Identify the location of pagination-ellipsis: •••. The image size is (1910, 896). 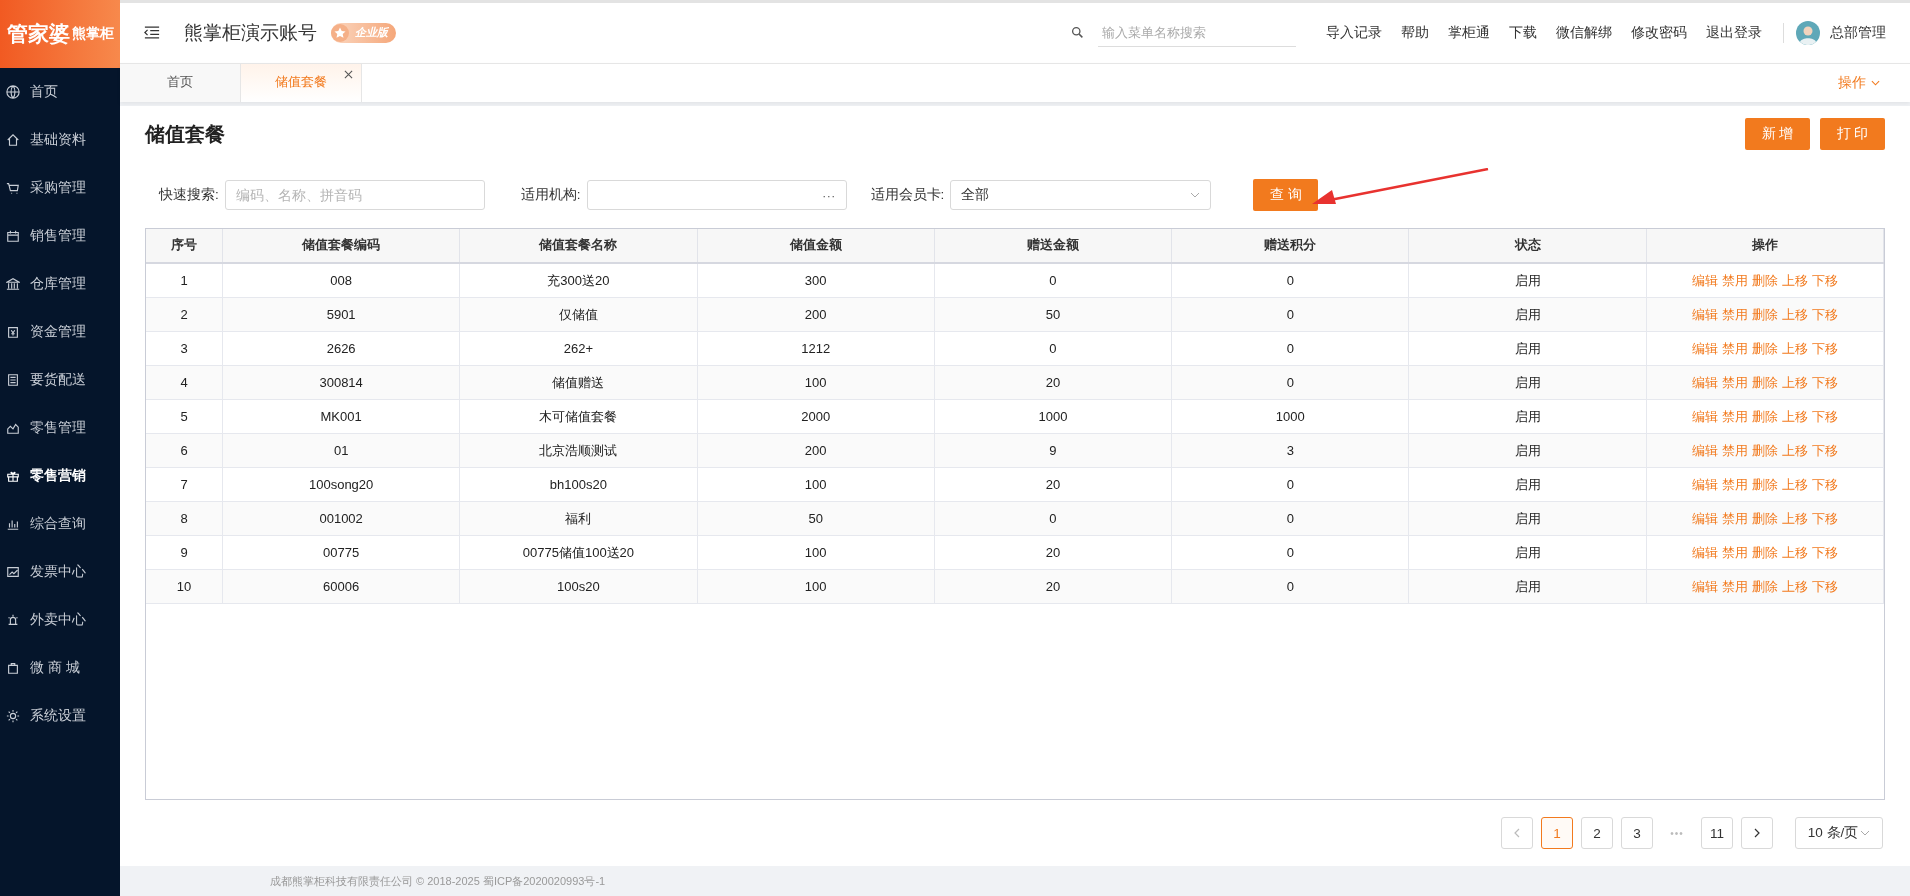
(1677, 833).